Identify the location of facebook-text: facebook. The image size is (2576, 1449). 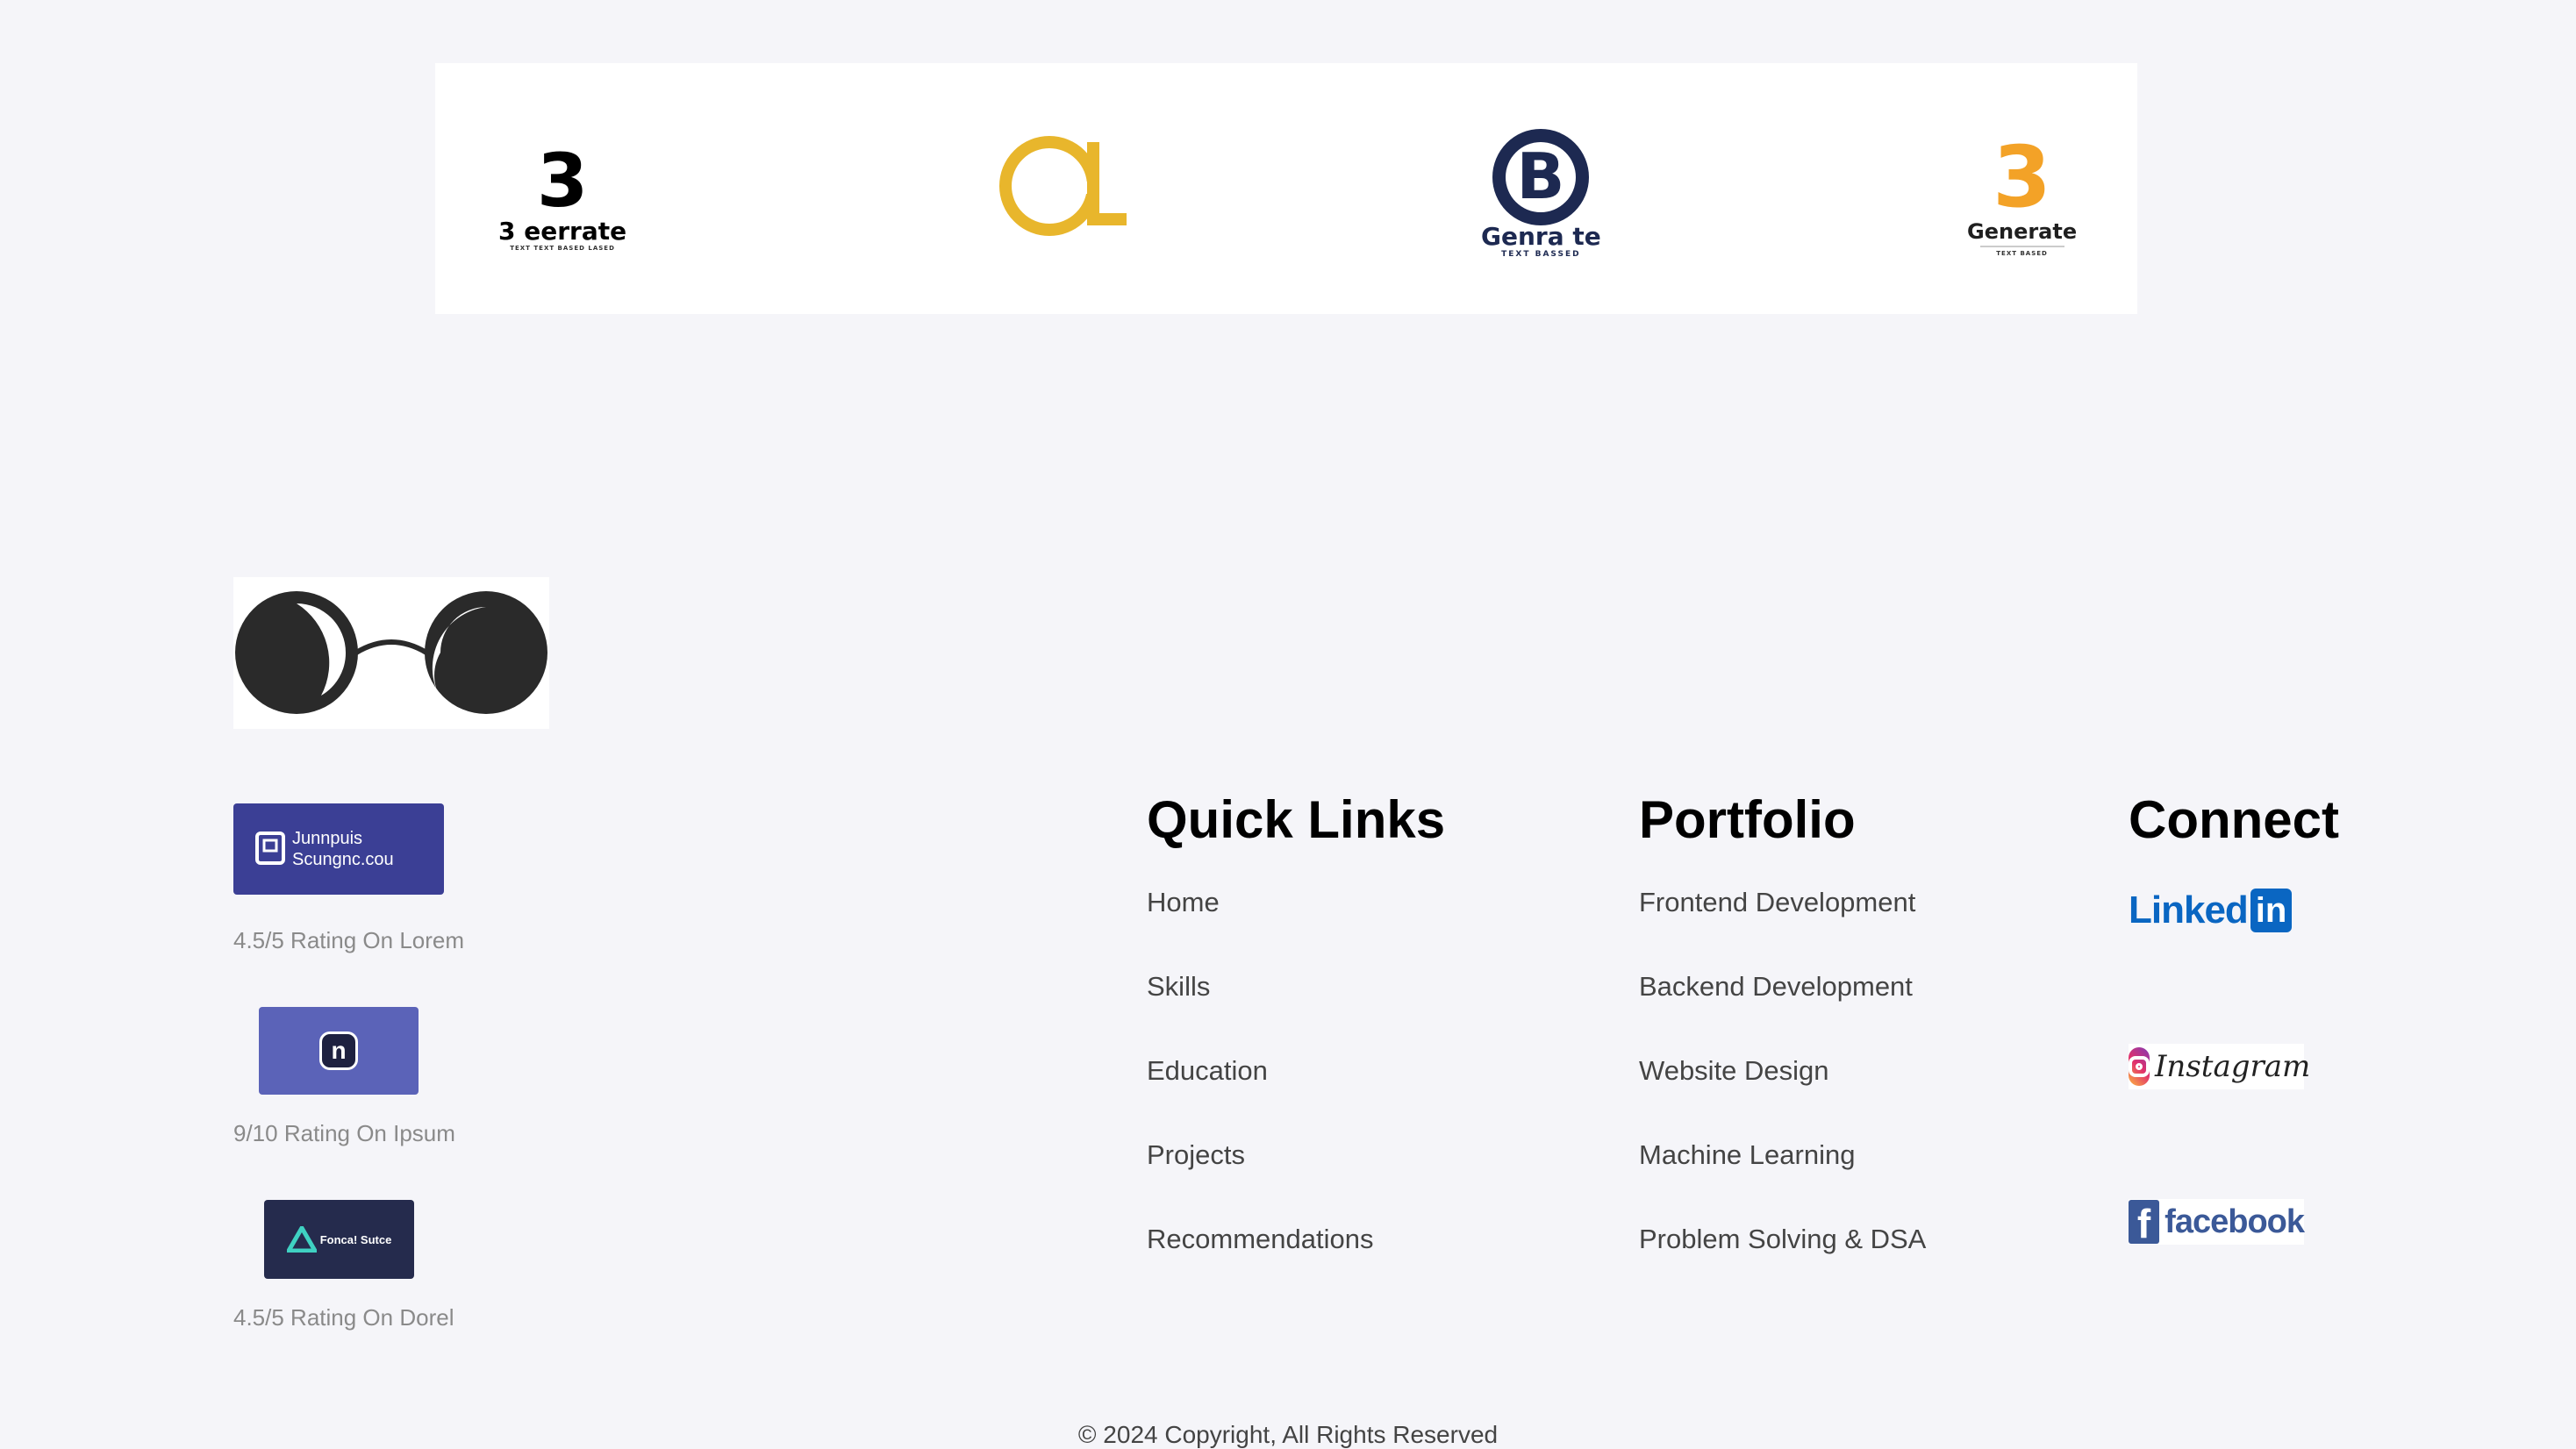
(2235, 1221).